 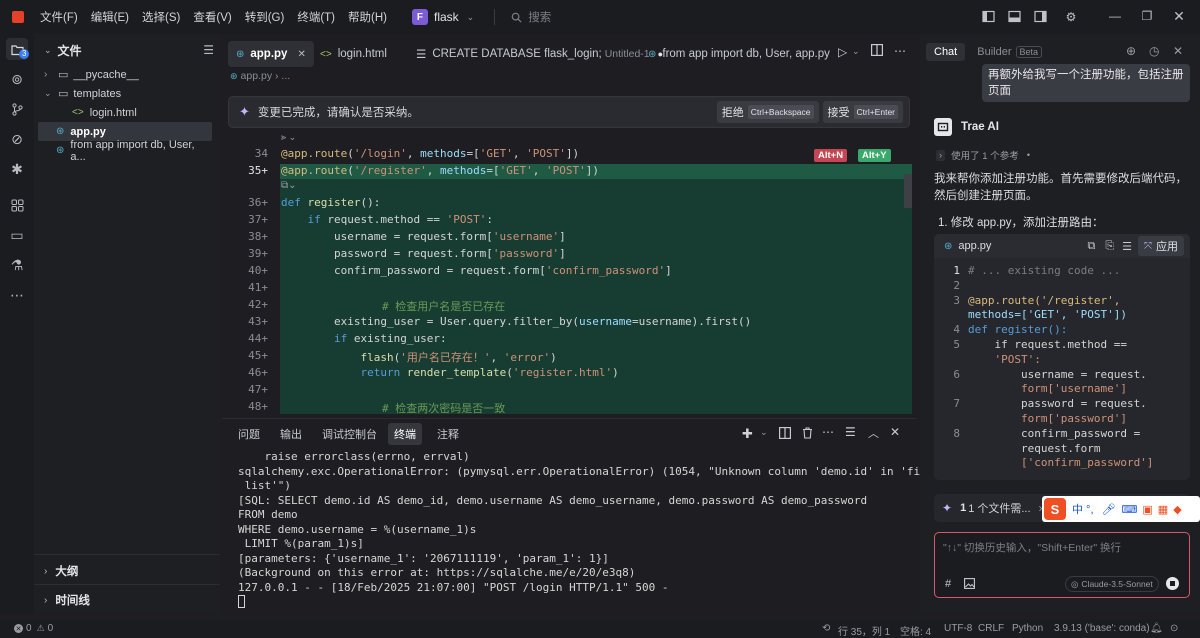 I want to click on encoding: UTF-8, so click(x=958, y=628).